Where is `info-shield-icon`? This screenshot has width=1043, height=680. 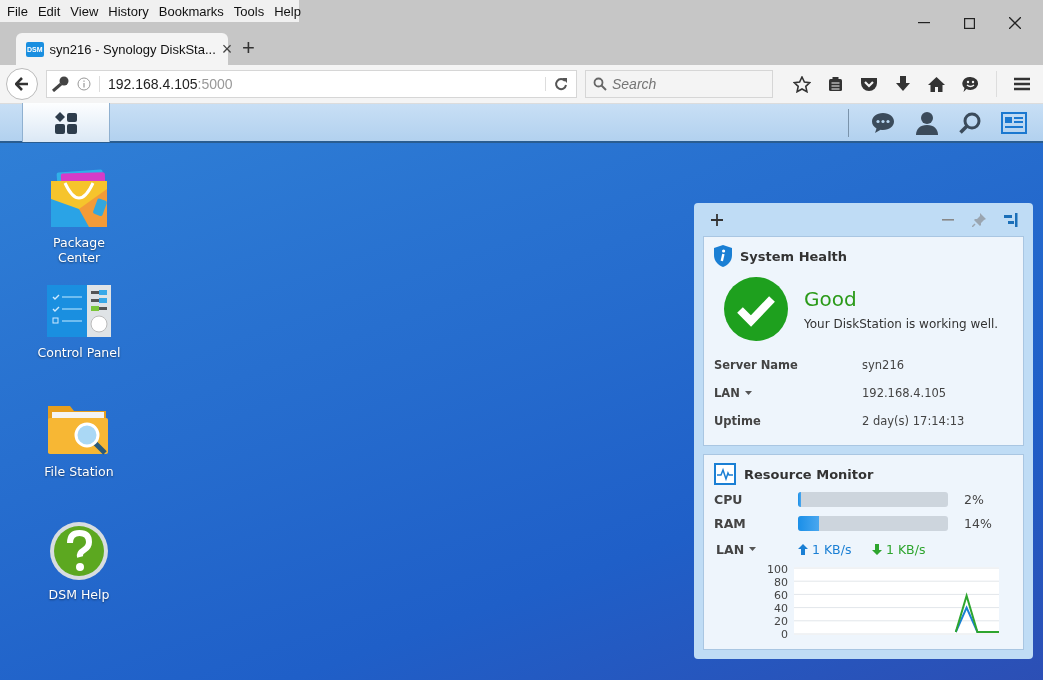
info-shield-icon is located at coordinates (723, 256).